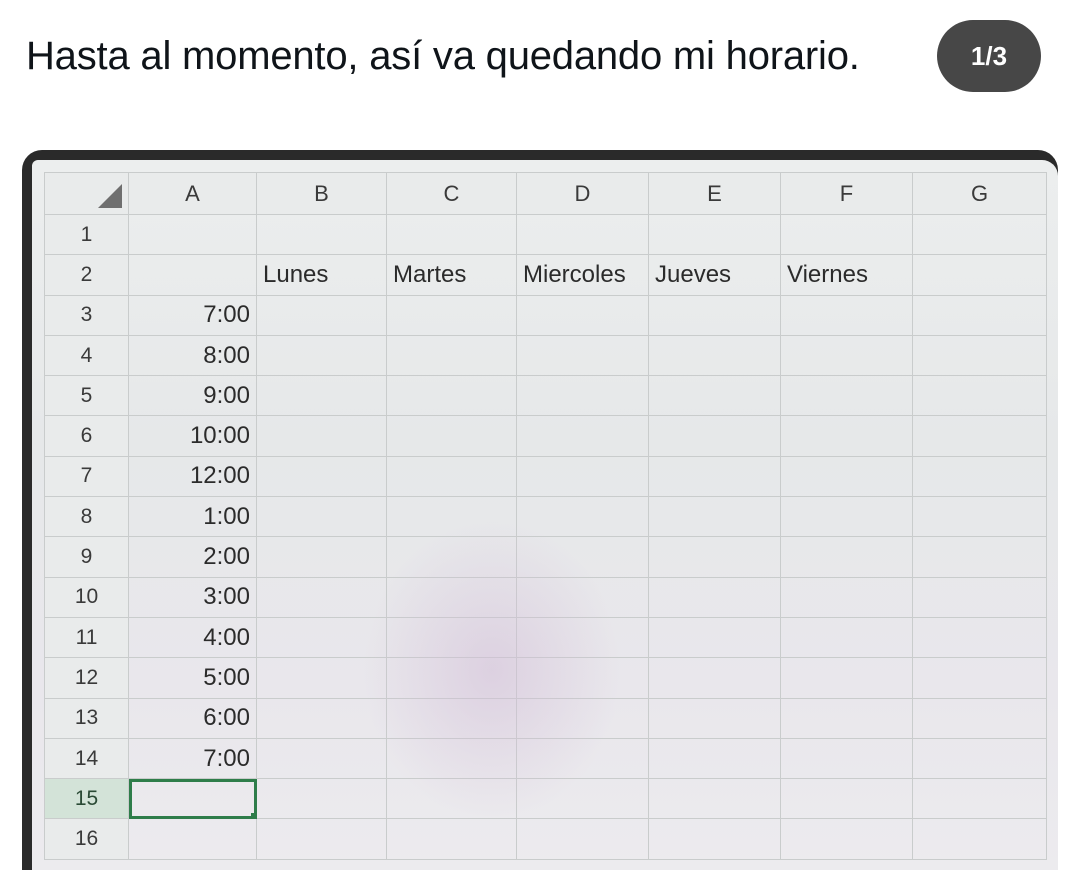  I want to click on day-cell-miercoles: Miercoles, so click(582, 275).